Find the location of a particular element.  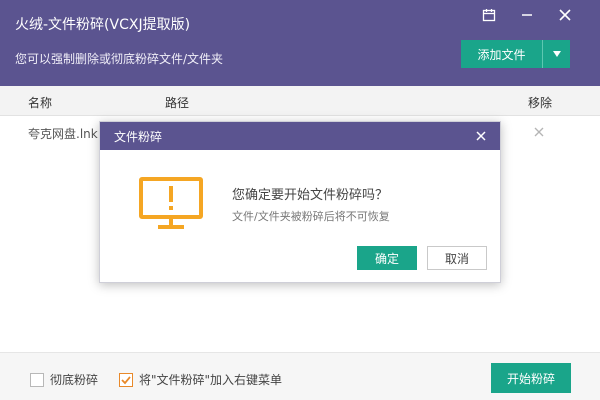

caret-down-icon is located at coordinates (556, 54).